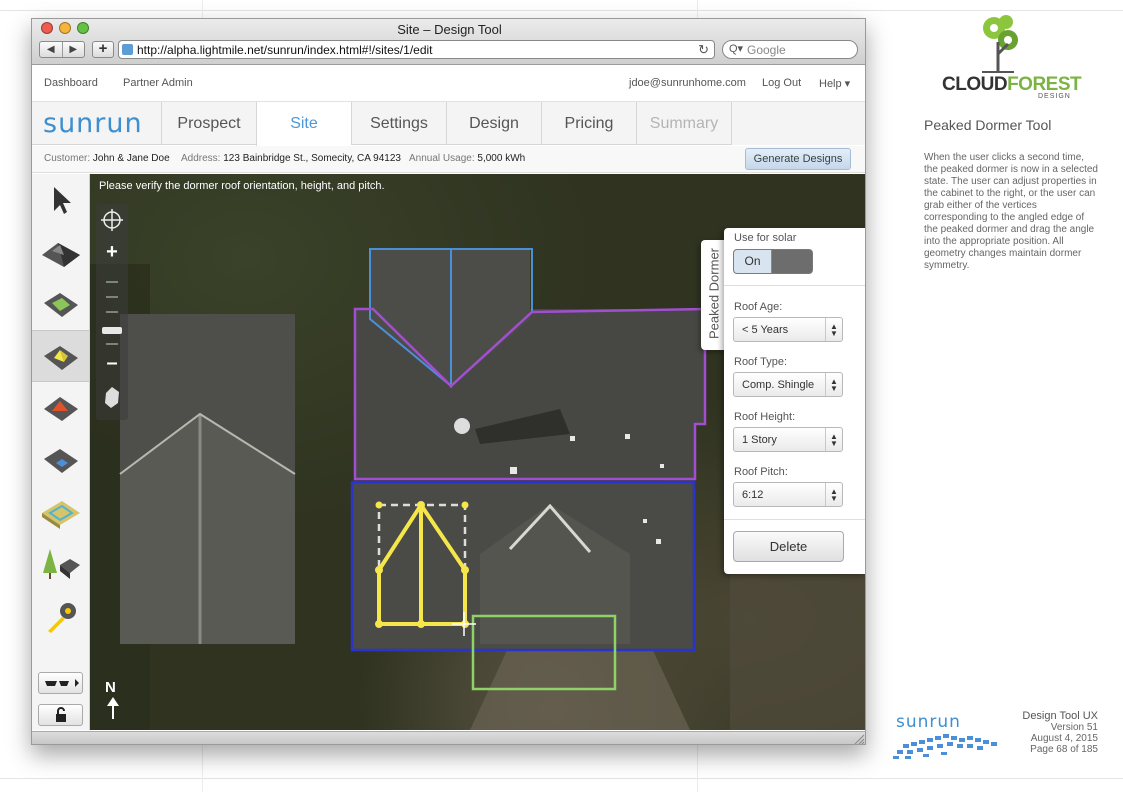 This screenshot has height=792, width=1123. I want to click on tree-obstruction-tool, so click(60, 564).